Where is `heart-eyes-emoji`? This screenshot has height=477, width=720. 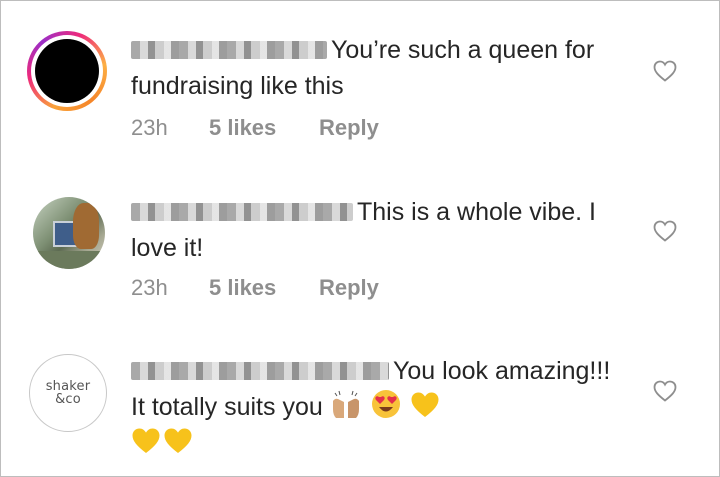
heart-eyes-emoji is located at coordinates (385, 404).